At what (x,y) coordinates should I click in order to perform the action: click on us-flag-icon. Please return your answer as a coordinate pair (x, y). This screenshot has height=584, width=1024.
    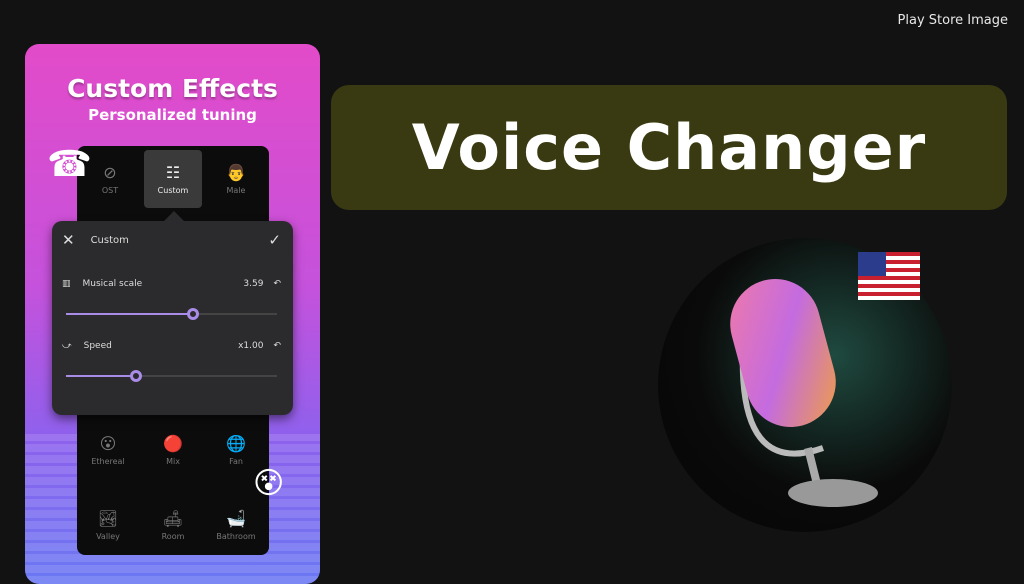
    Looking at the image, I should click on (889, 276).